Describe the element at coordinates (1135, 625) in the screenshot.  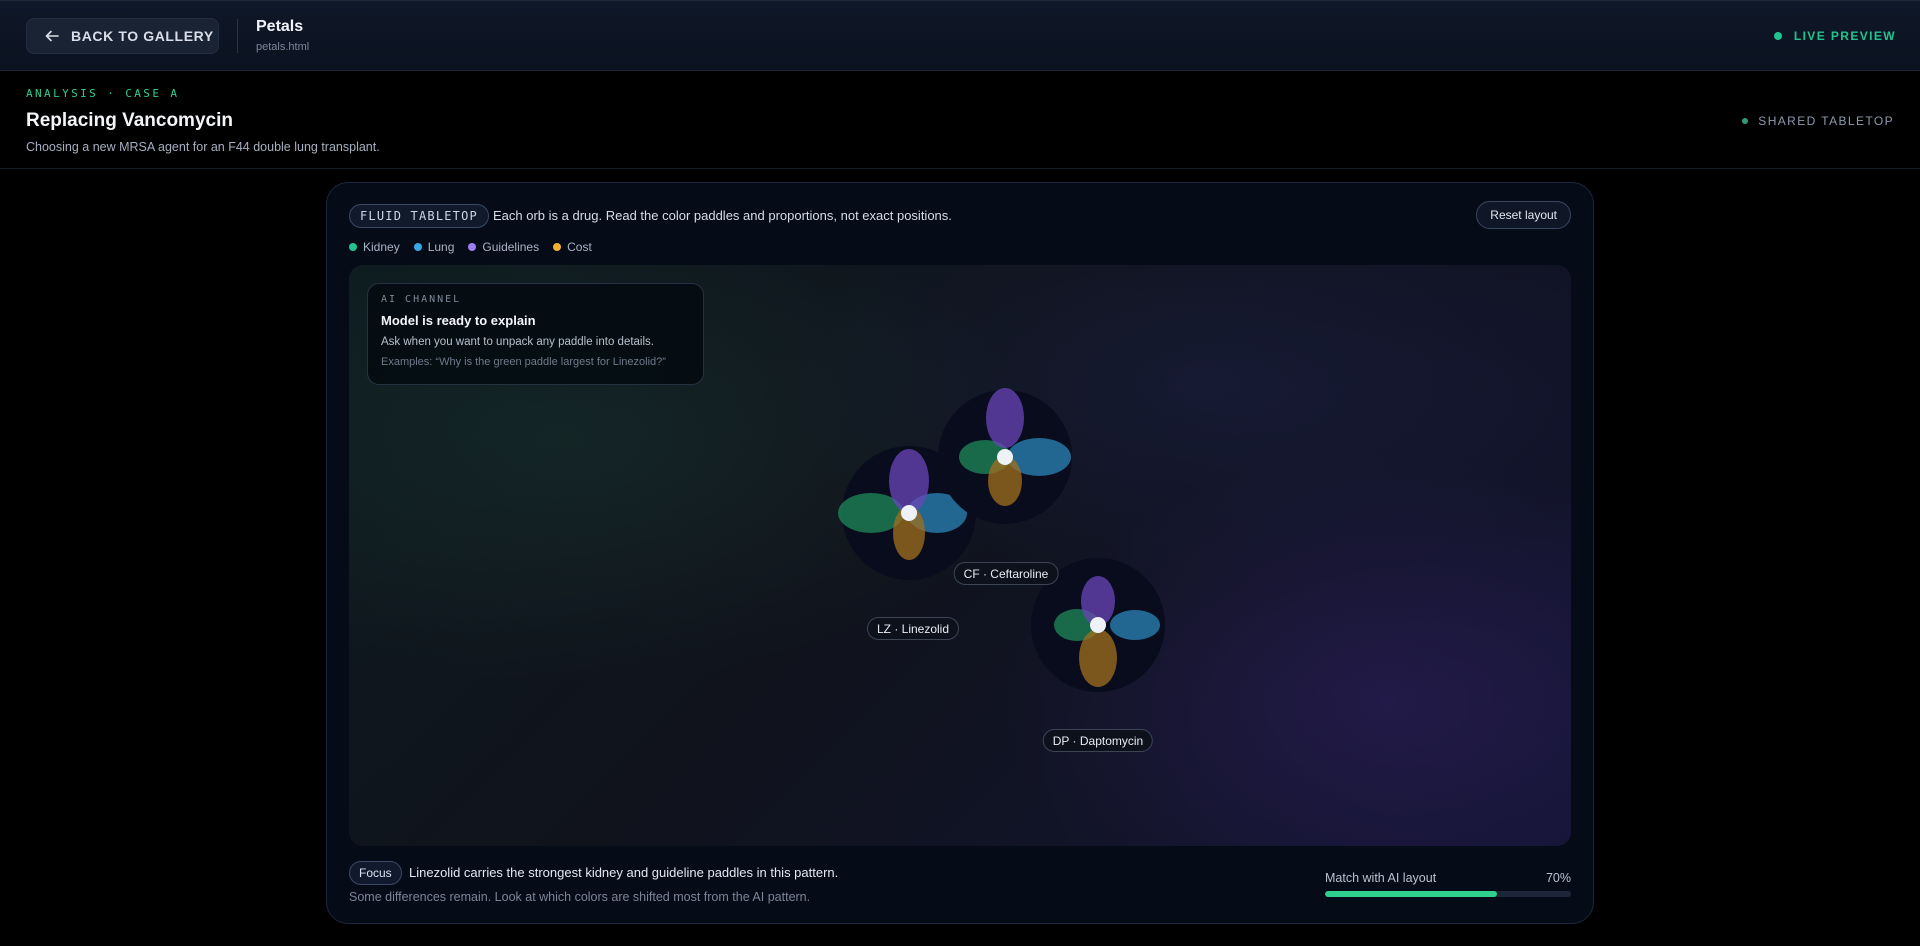
I see `lung-petal` at that location.